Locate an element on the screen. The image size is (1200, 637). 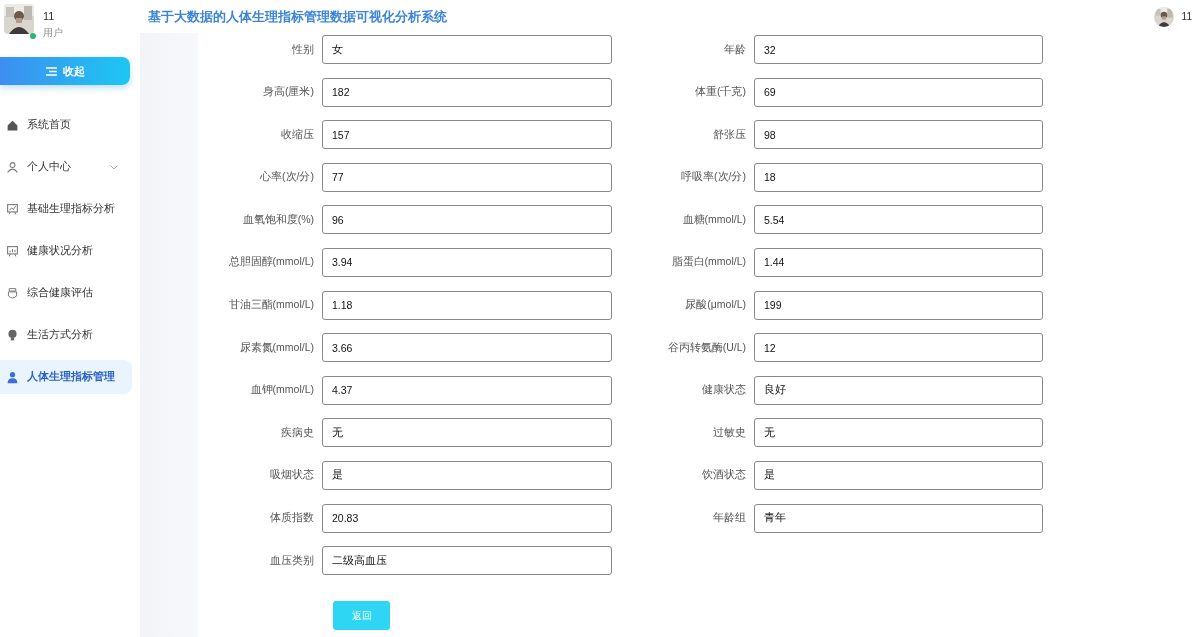
value-field: 12 is located at coordinates (898, 348).